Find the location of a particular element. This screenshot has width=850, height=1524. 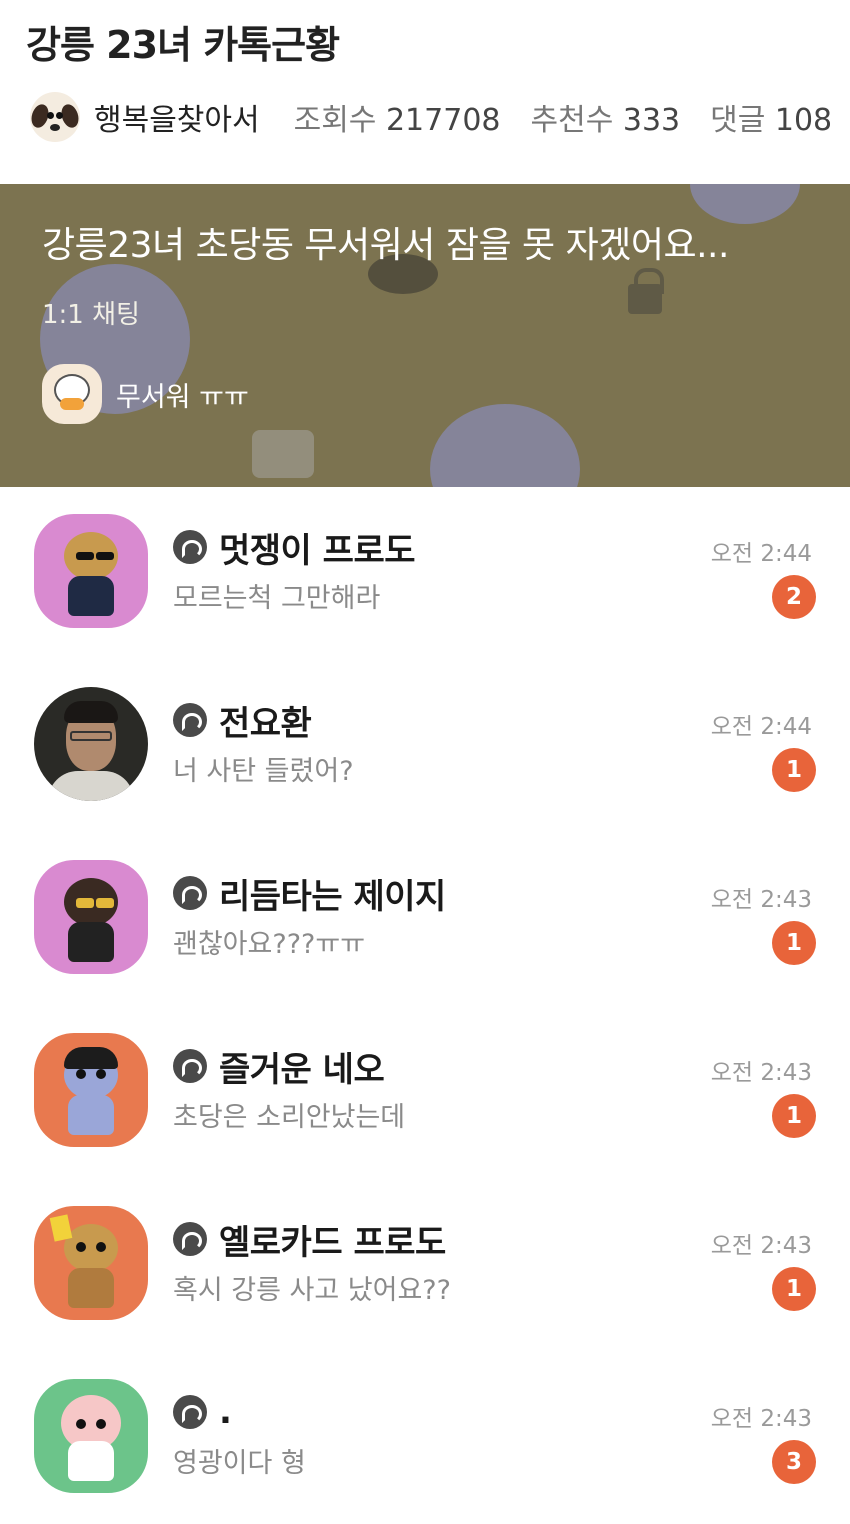

chat-last-message: 혹시 강릉 사고 났어요?? is located at coordinates (312, 1290).